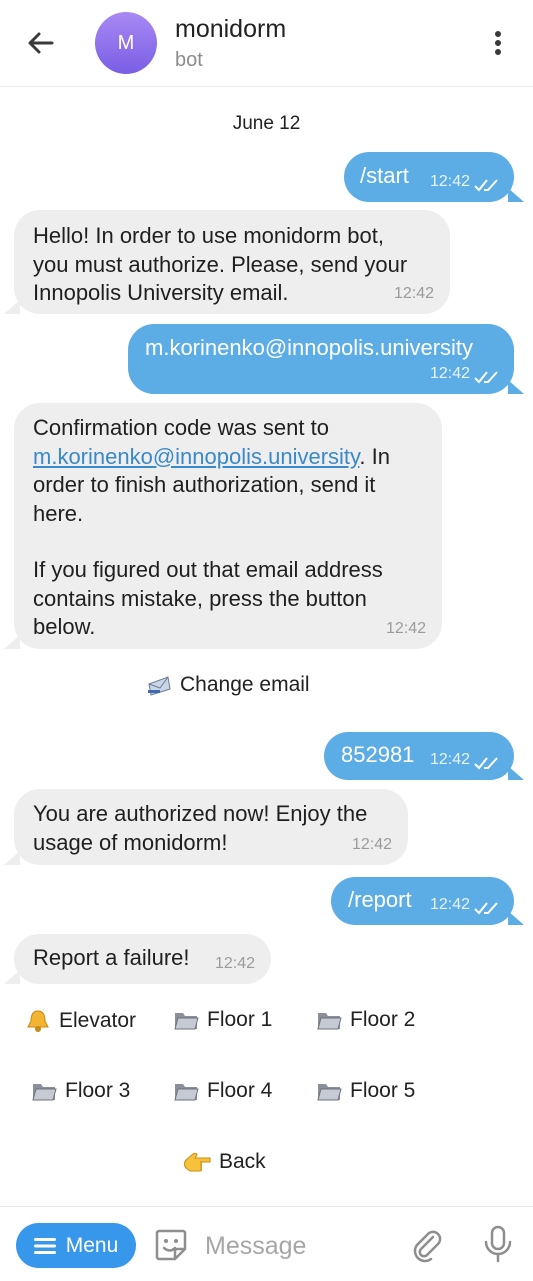 The image size is (533, 1281). I want to click on chat-subtitle: bot, so click(189, 60).